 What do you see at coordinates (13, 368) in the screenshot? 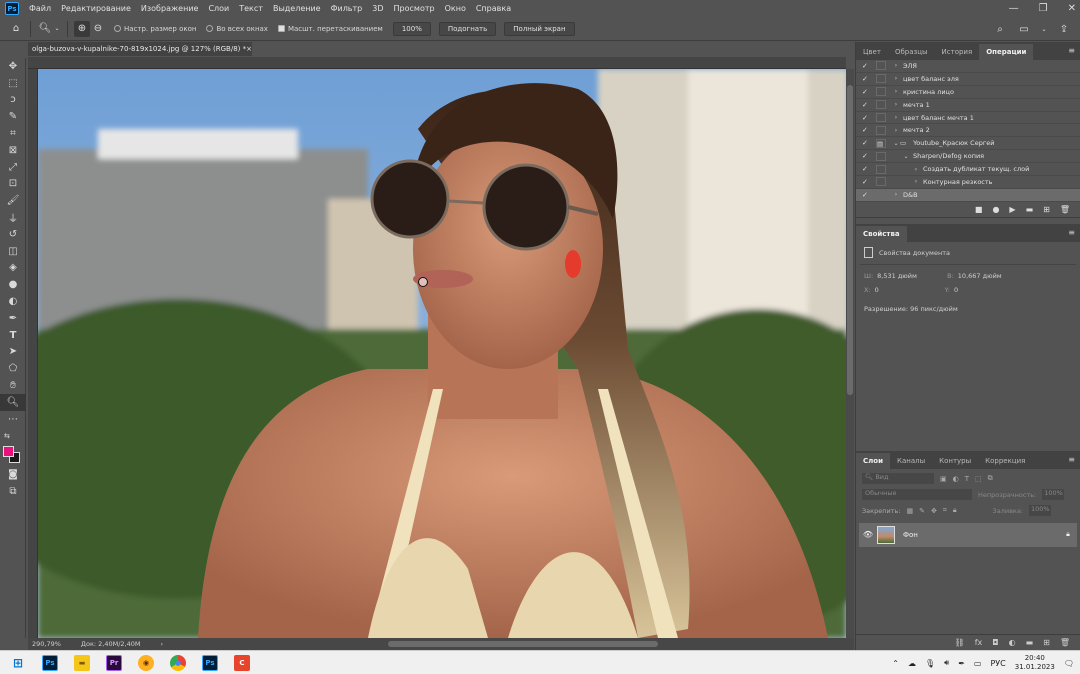
I see `shape-tool-icon: ⬠` at bounding box center [13, 368].